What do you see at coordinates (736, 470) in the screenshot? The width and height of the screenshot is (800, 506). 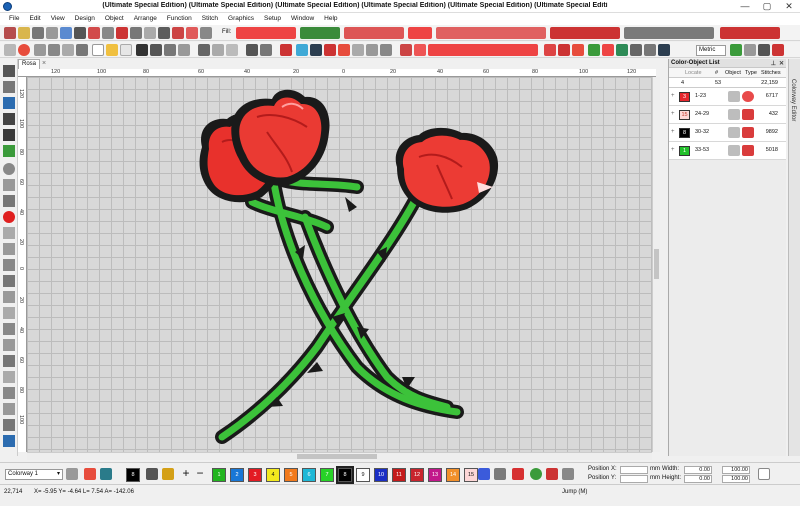 I see `width-percent-field: 100.00` at bounding box center [736, 470].